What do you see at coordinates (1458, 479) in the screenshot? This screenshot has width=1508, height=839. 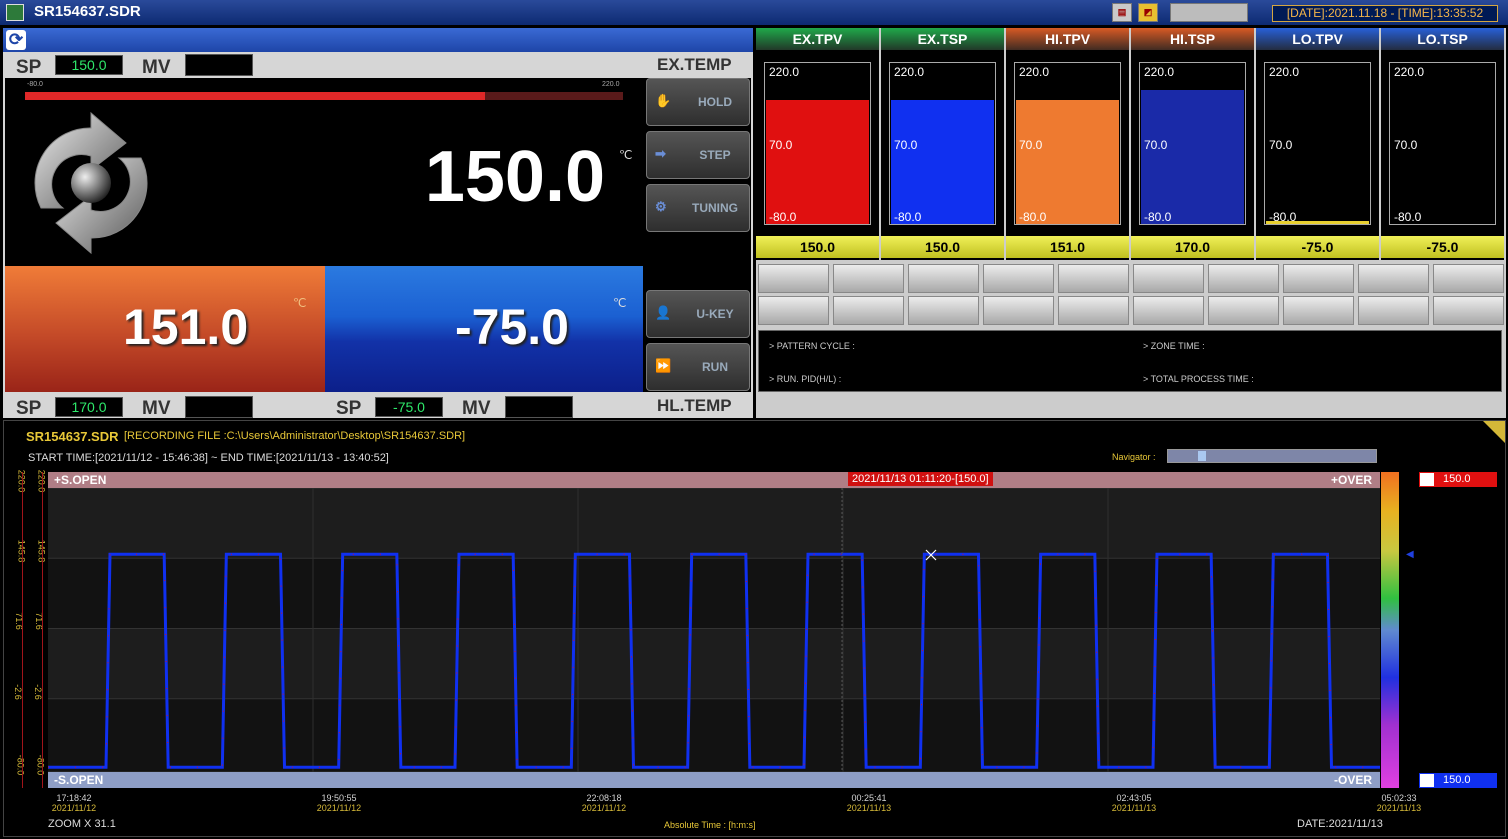 I see `legend-red: 150.0` at bounding box center [1458, 479].